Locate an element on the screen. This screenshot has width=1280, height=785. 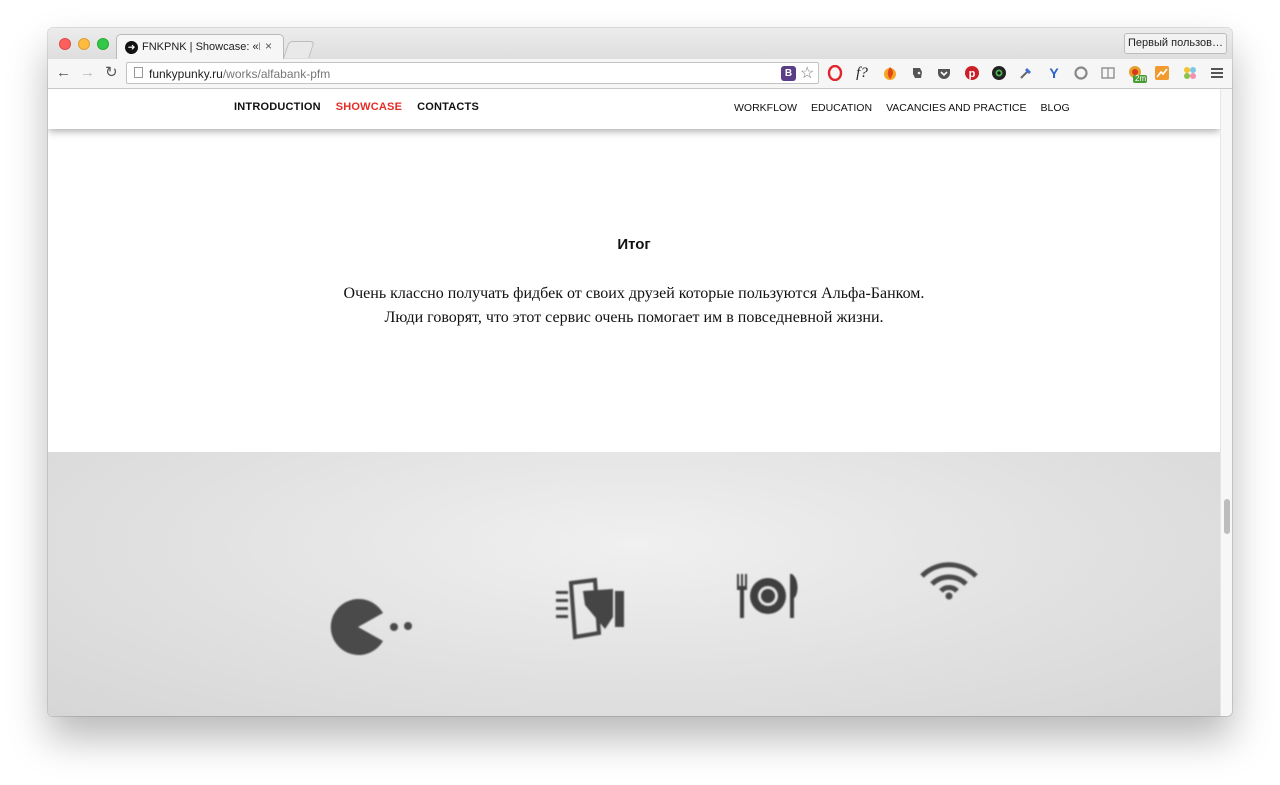
opera-icon is located at coordinates (835, 73).